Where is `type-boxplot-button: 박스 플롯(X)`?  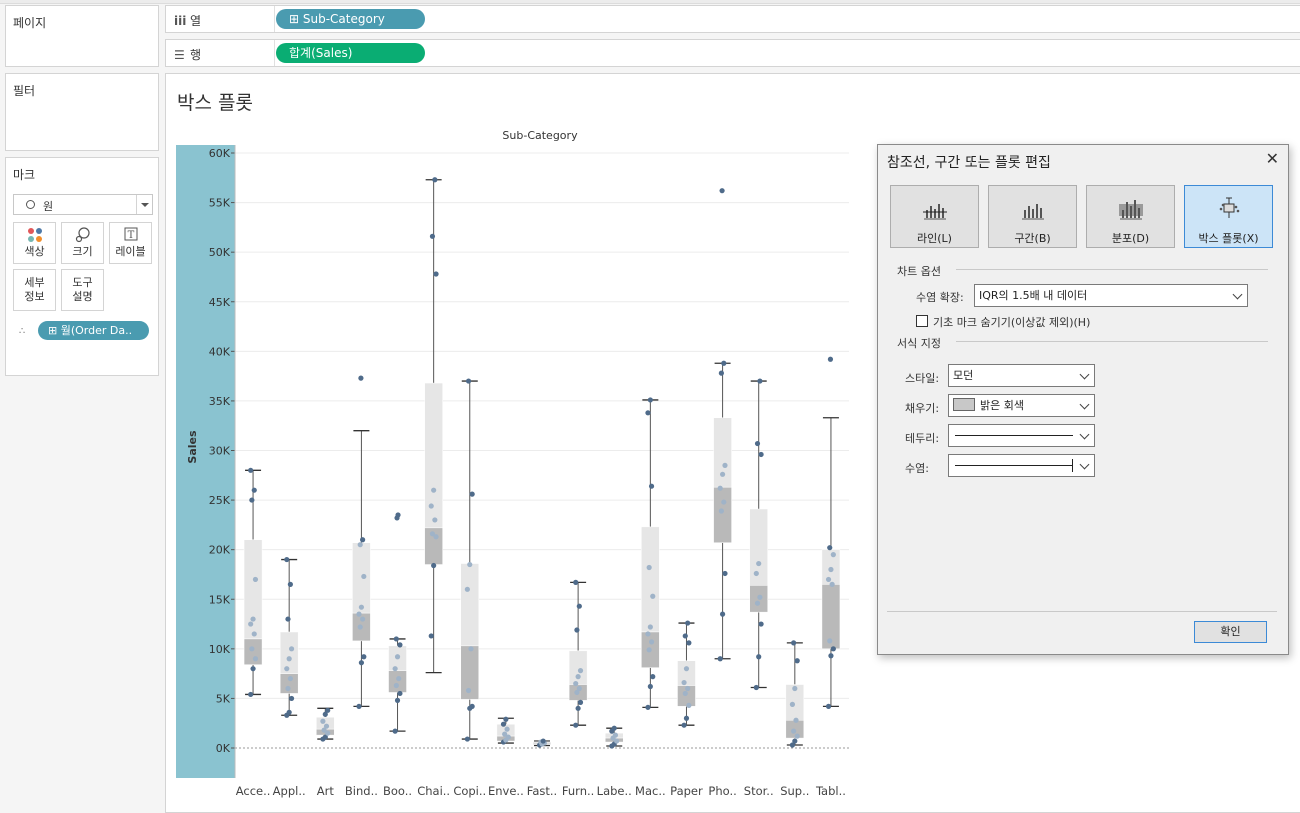 type-boxplot-button: 박스 플롯(X) is located at coordinates (1228, 216).